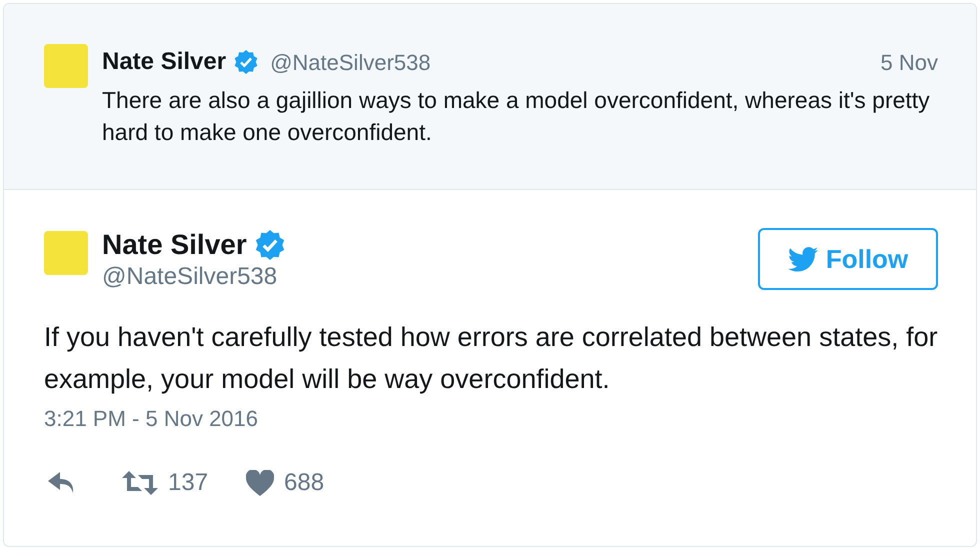  What do you see at coordinates (152, 419) in the screenshot?
I see `tweet-timestamp: 3:21 PM - 5 Nov 2016` at bounding box center [152, 419].